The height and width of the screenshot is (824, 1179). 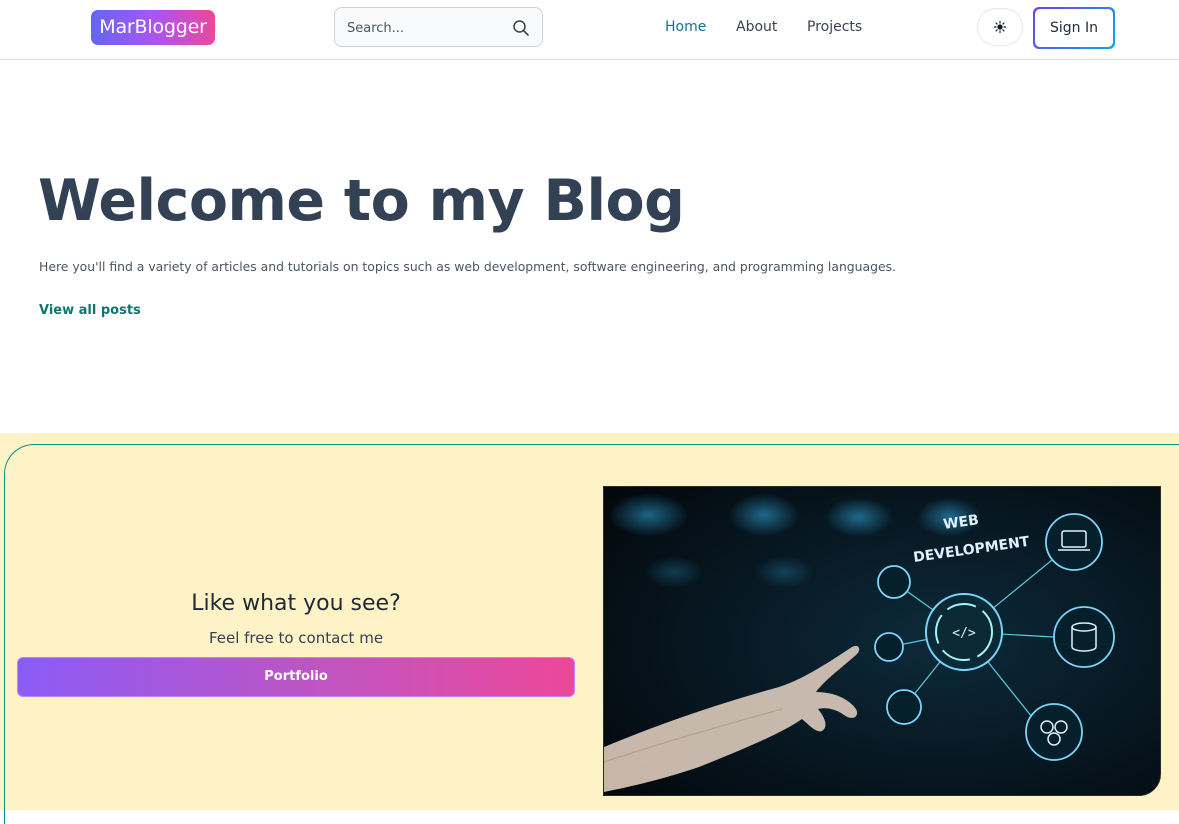 I want to click on cta-subtitle: Feel free to contact me, so click(x=296, y=638).